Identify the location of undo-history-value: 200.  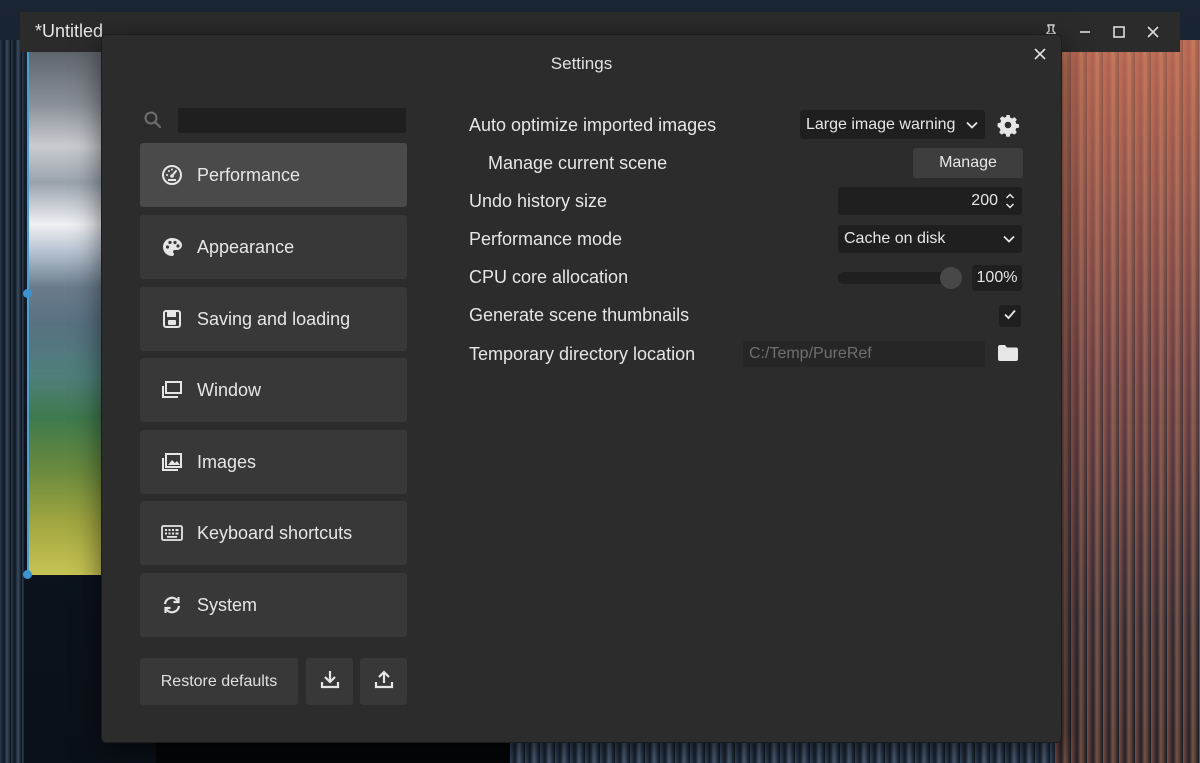
(984, 200).